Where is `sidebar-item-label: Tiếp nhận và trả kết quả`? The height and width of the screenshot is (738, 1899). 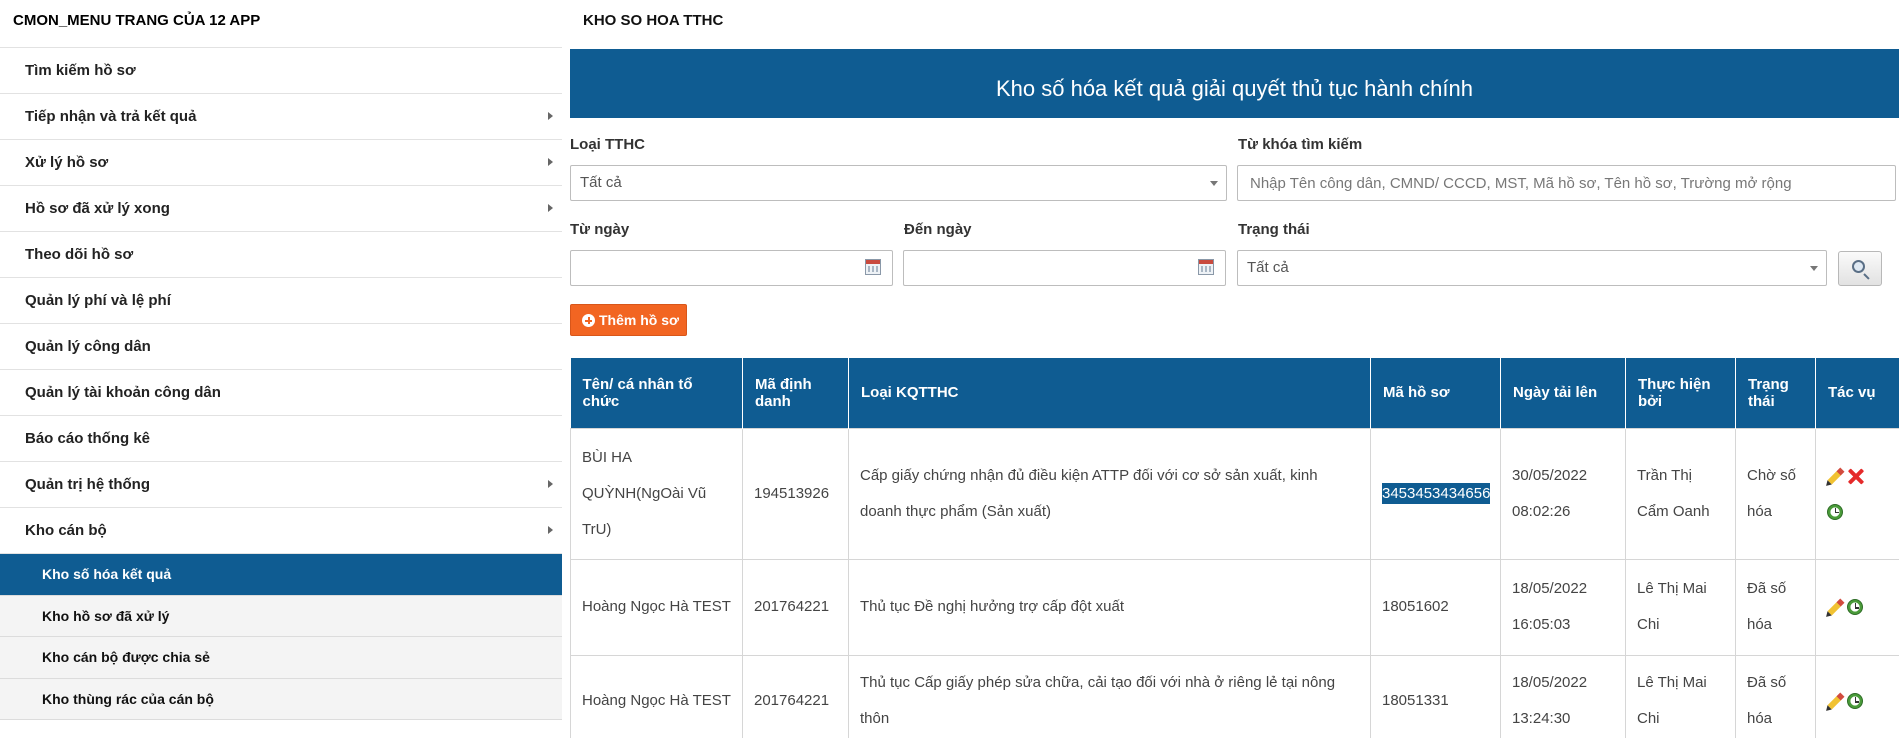
sidebar-item-label: Tiếp nhận và trả kết quả is located at coordinates (111, 116).